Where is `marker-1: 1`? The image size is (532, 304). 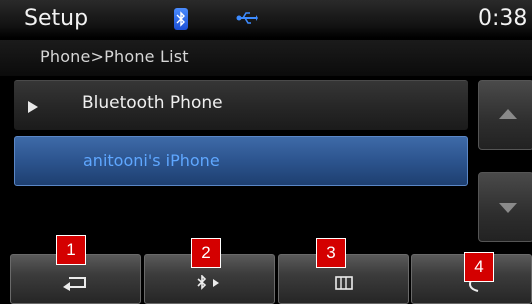
marker-1: 1 is located at coordinates (71, 250).